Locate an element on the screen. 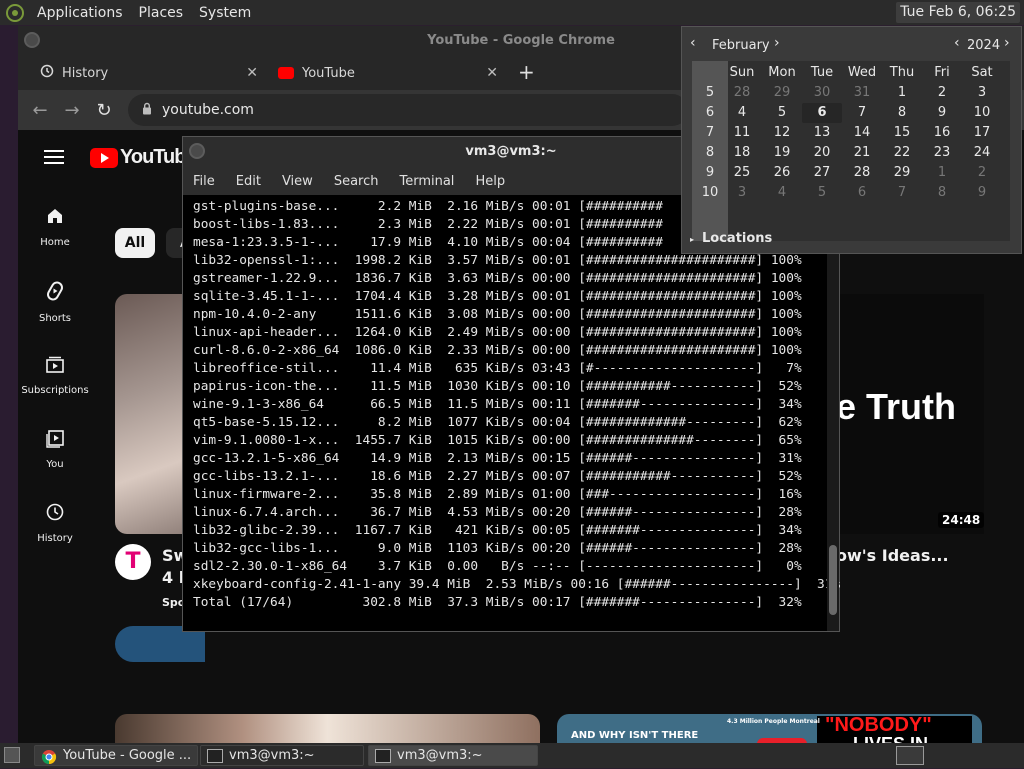 Image resolution: width=1024 pixels, height=769 pixels. new-tab-button: + is located at coordinates (526, 72).